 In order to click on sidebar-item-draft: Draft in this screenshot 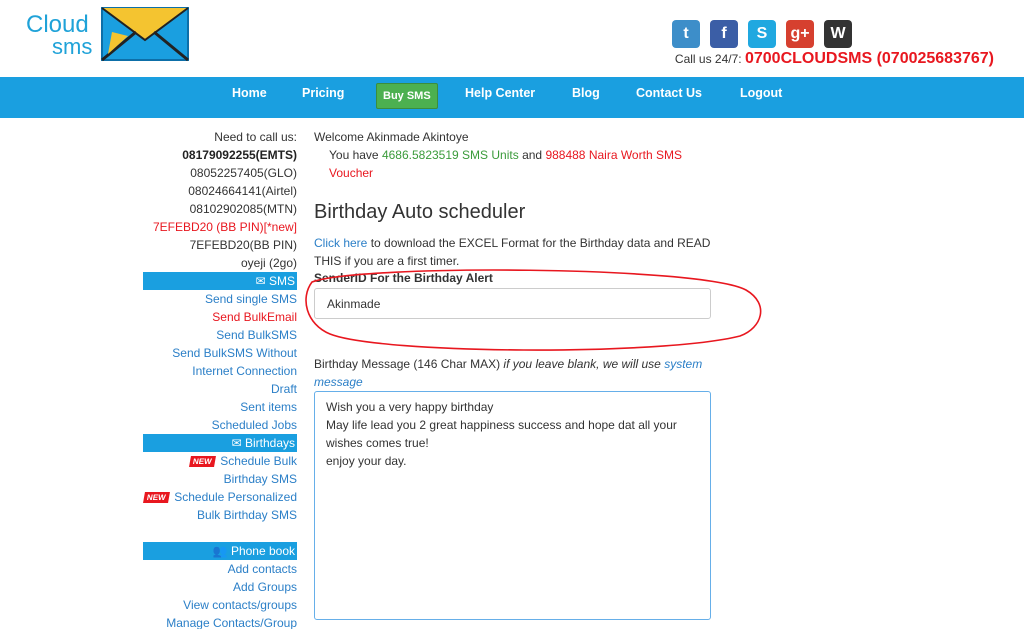, I will do `click(220, 389)`.